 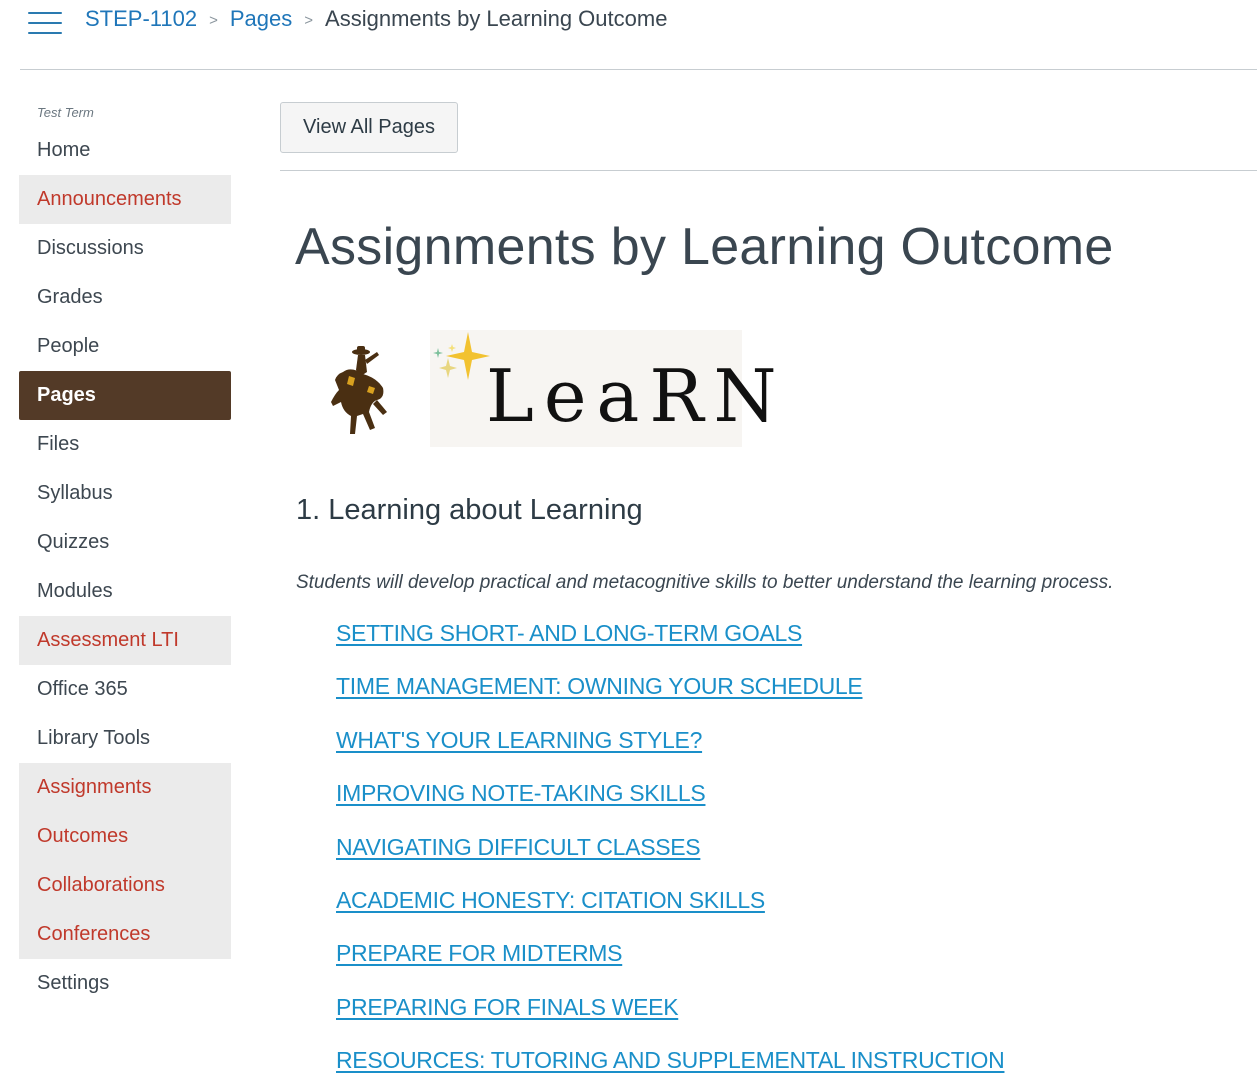 I want to click on bucking-horse-logo, so click(x=359, y=390).